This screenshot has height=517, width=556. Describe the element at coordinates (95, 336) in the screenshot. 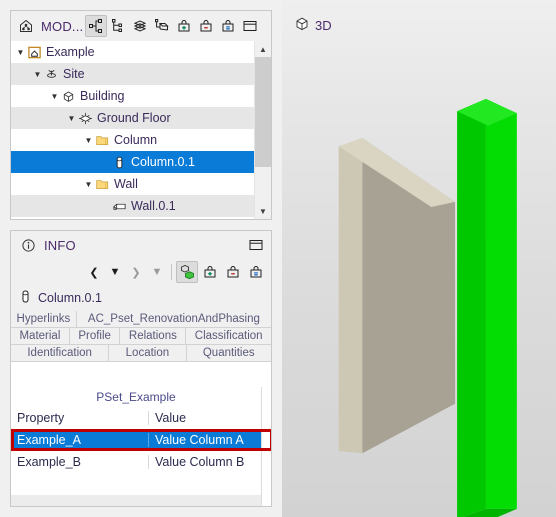

I see `tab-profile: Profile` at that location.